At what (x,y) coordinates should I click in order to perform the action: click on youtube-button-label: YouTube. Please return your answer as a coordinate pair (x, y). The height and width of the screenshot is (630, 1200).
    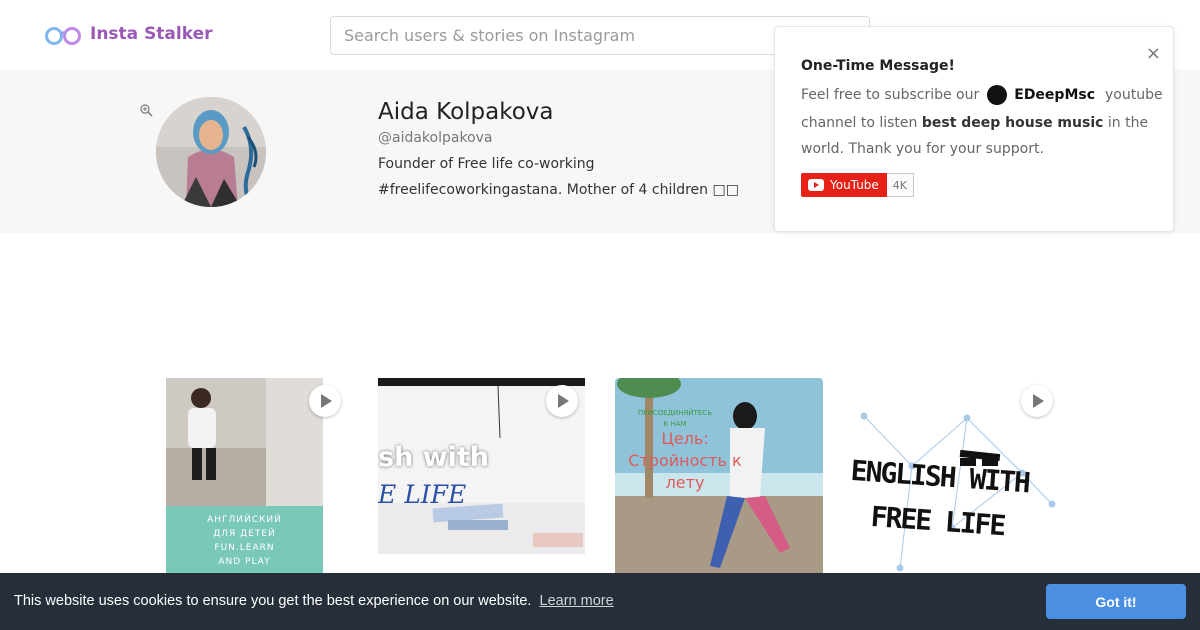
    Looking at the image, I should click on (844, 185).